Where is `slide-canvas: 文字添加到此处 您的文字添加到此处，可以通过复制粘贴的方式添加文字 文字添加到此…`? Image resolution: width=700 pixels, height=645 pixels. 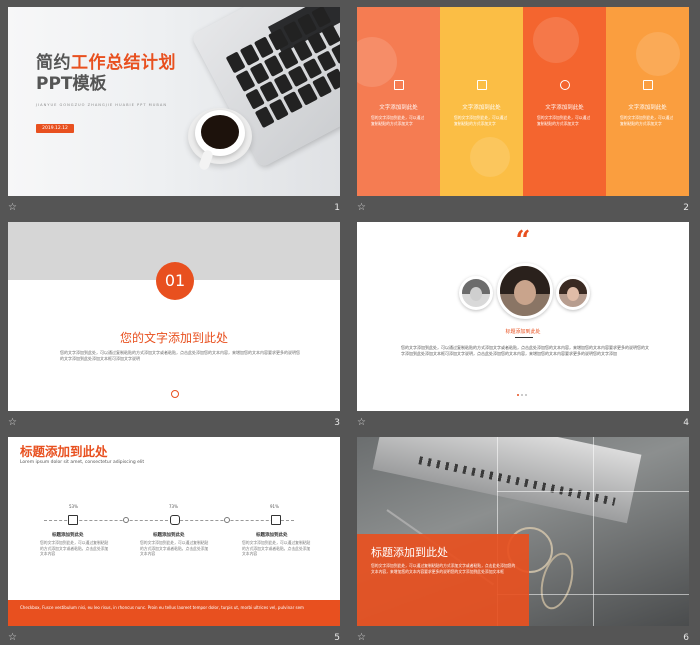
slide-canvas: 文字添加到此处 您的文字添加到此处，可以通过复制粘贴的方式添加文字 文字添加到此… is located at coordinates (523, 101).